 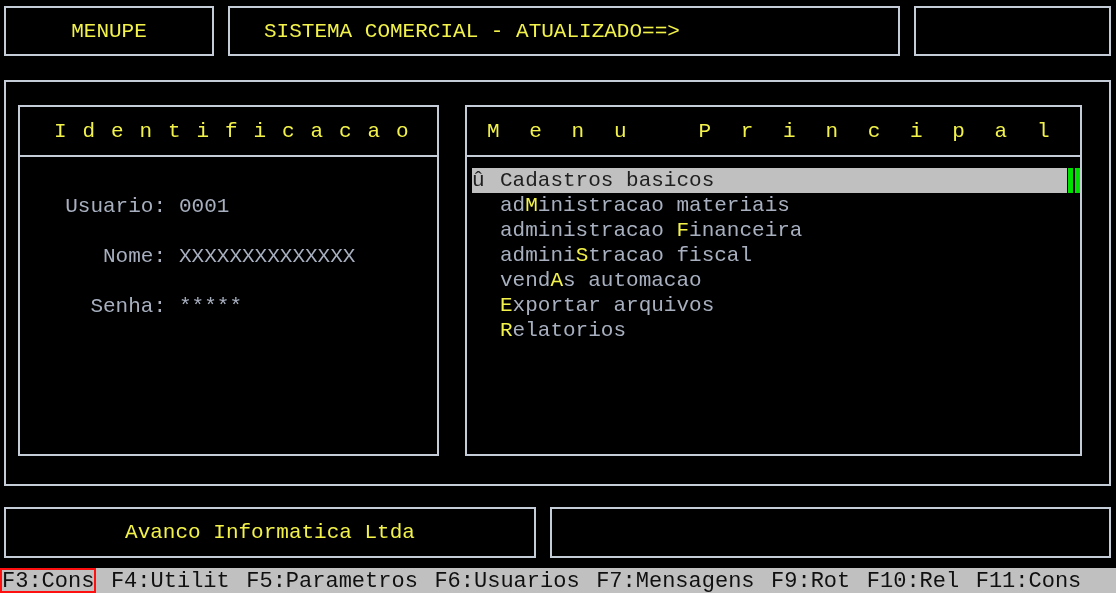 I want to click on field-value: *****, so click(x=210, y=306).